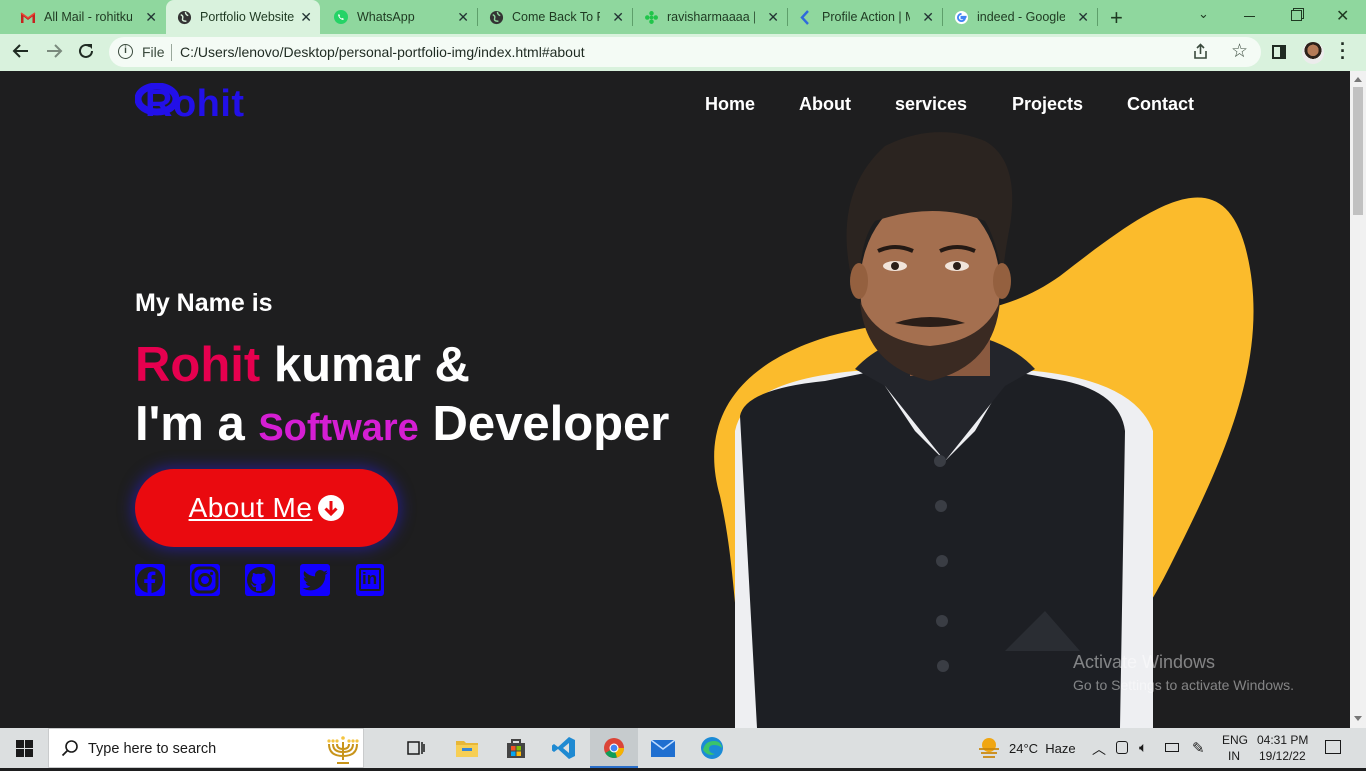  I want to click on tab-profile-action: Profile Action | M ✕, so click(865, 17).